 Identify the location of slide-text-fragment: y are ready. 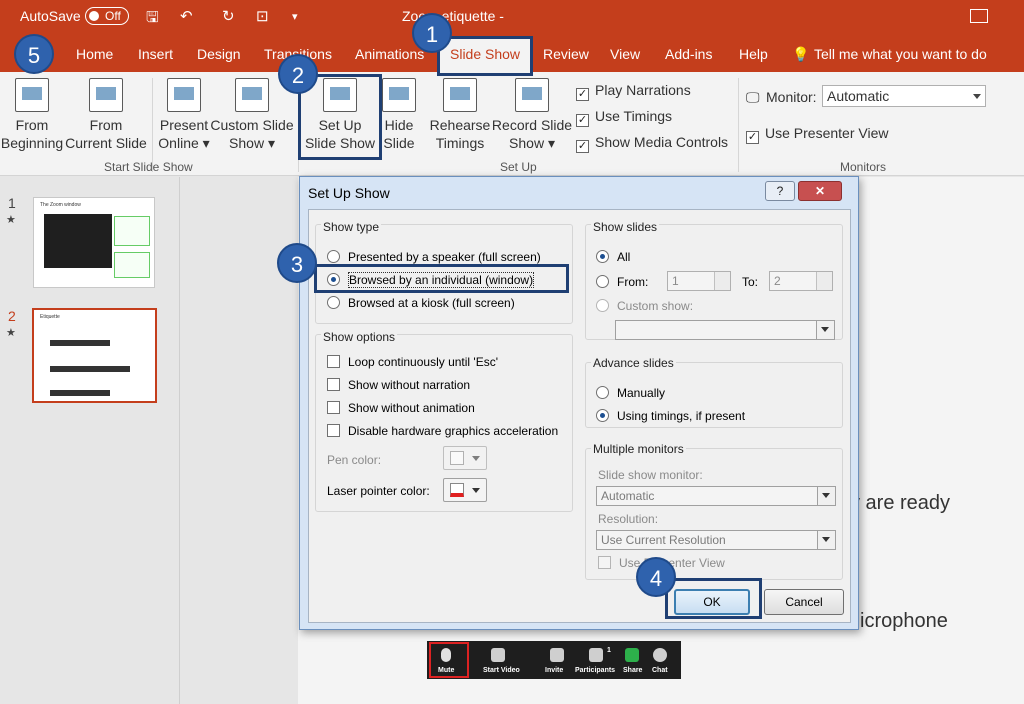
(900, 503).